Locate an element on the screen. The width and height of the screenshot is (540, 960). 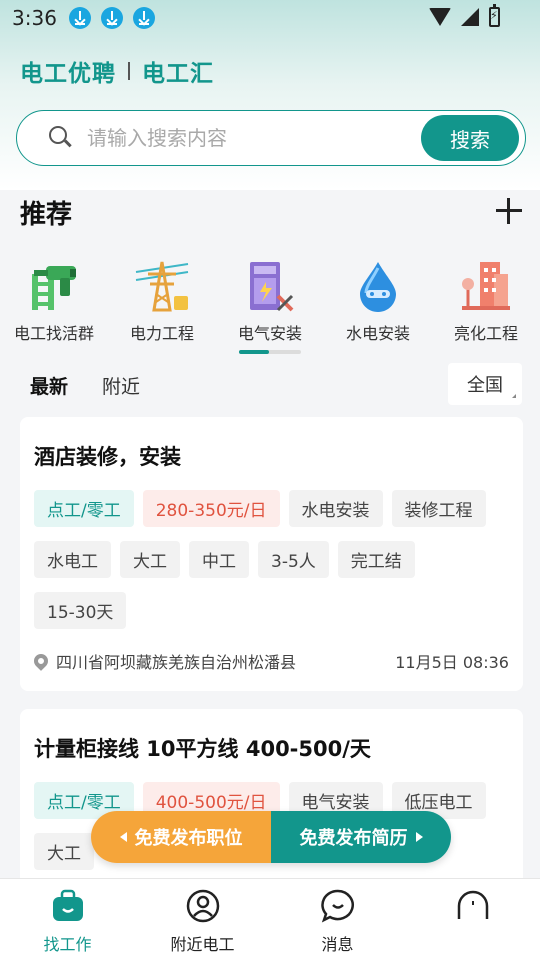
electrical-cabinet-icon is located at coordinates (272, 287).